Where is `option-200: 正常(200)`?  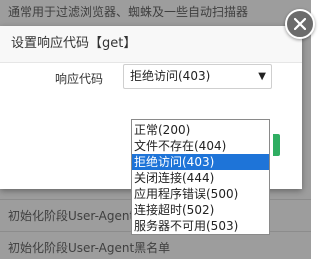 option-200: 正常(200) is located at coordinates (200, 130).